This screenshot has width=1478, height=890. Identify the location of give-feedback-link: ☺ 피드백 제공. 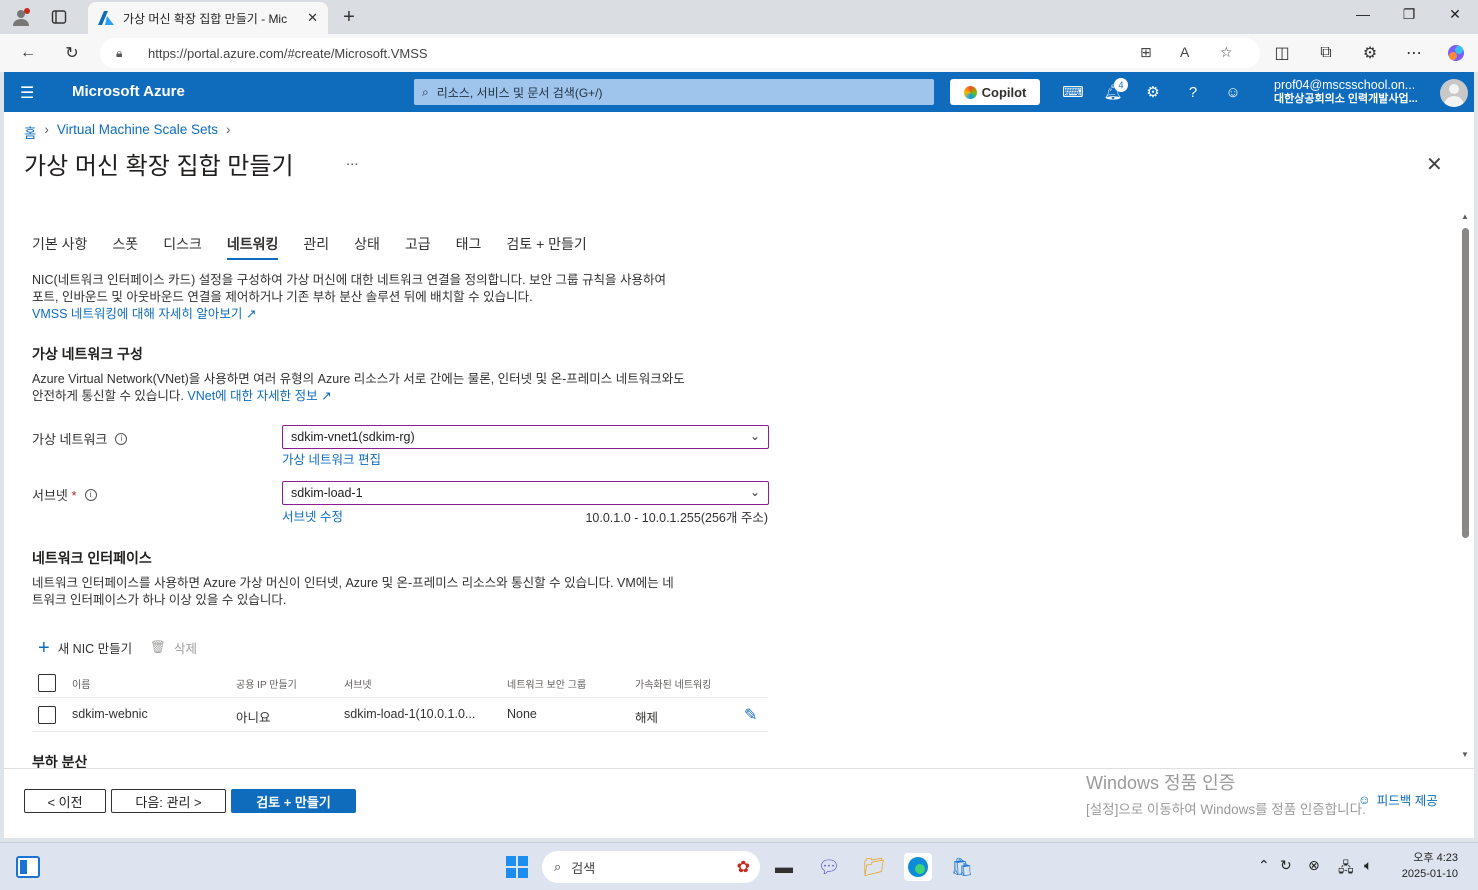
(1398, 799).